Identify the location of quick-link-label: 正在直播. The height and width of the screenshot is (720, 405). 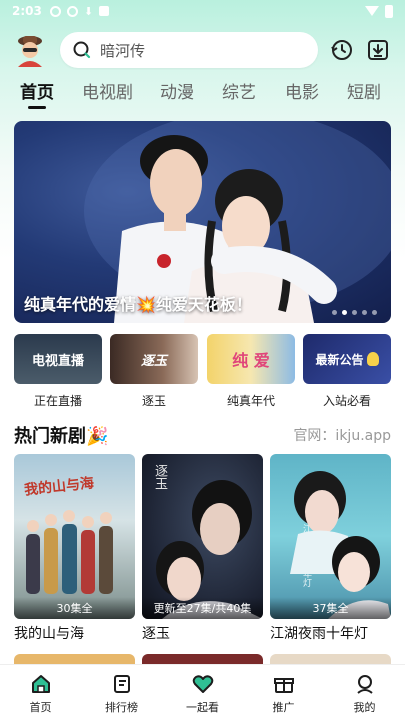
(57, 401).